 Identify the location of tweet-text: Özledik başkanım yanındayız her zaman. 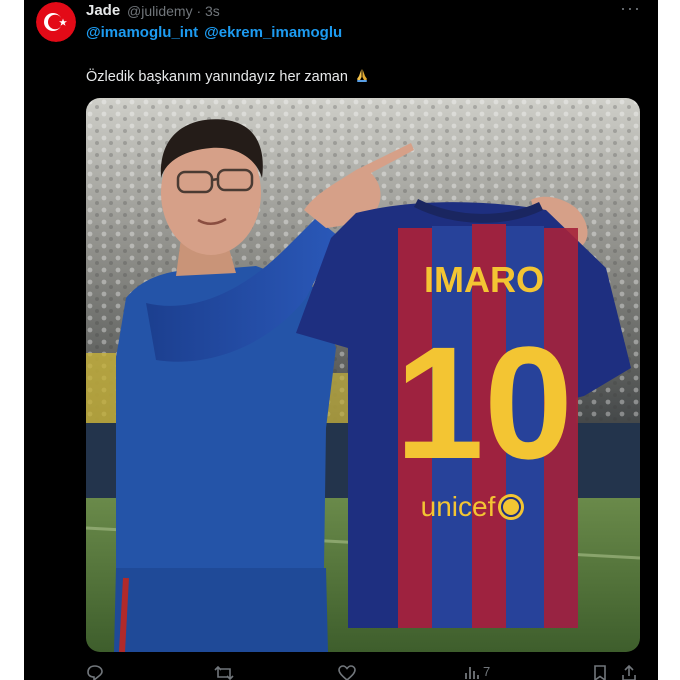
(228, 76).